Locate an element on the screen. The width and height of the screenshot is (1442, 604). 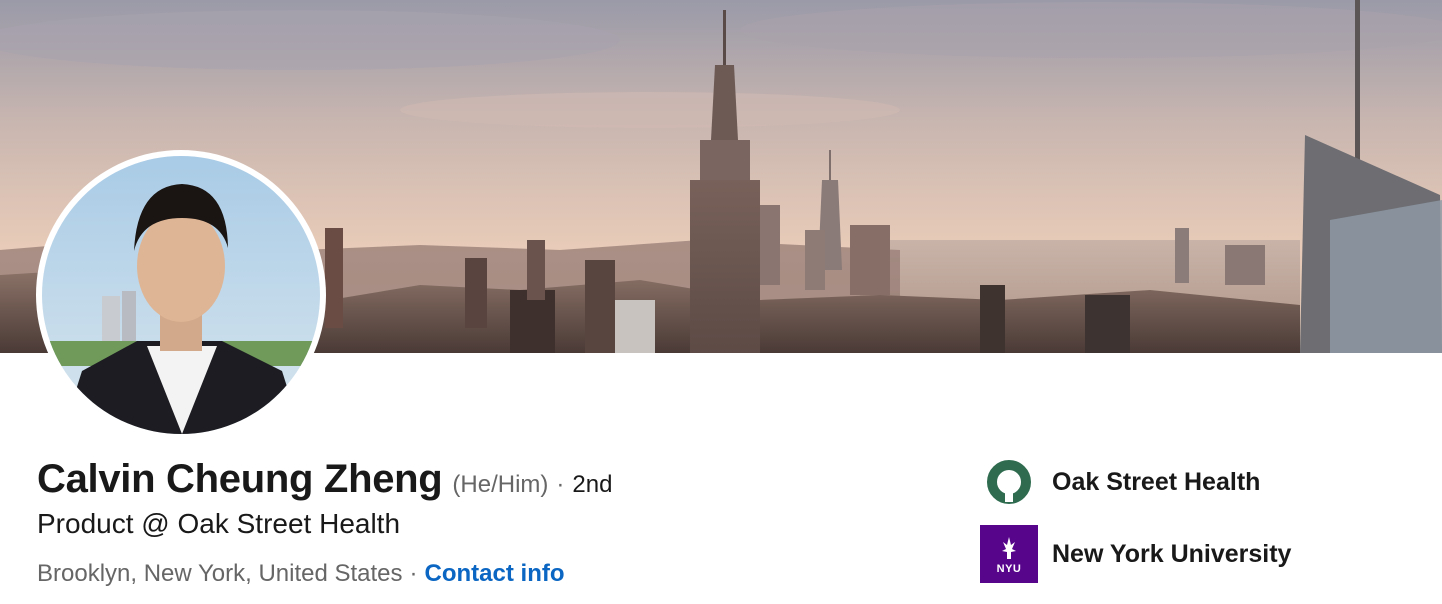
profile-pronouns: (He/Him) is located at coordinates (500, 484).